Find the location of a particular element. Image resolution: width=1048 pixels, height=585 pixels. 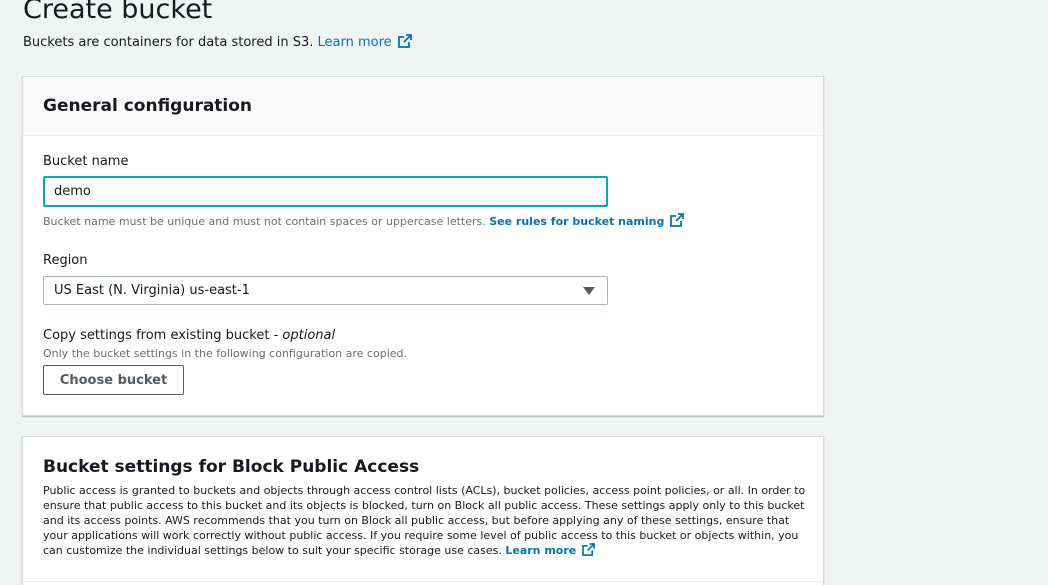

bpa-learn-more-link: Learn more is located at coordinates (550, 550).